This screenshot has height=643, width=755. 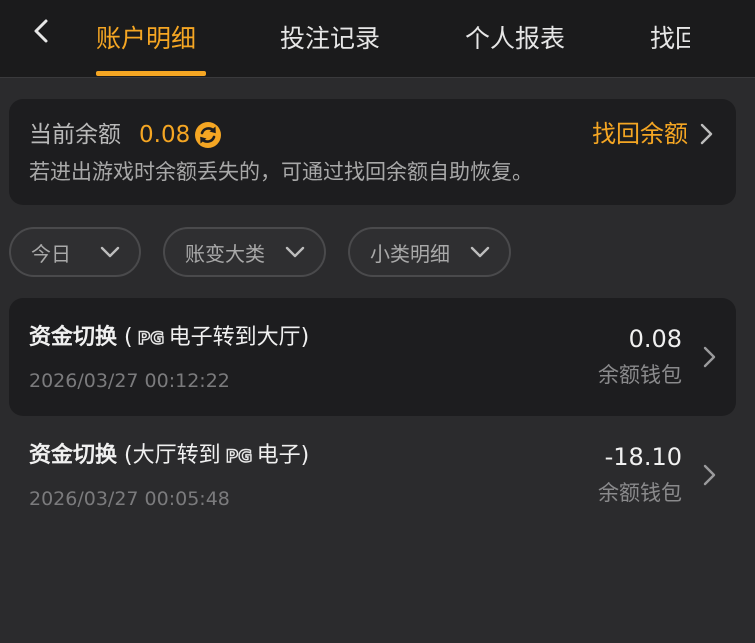 I want to click on filter-category: 账变大类, so click(x=244, y=252).